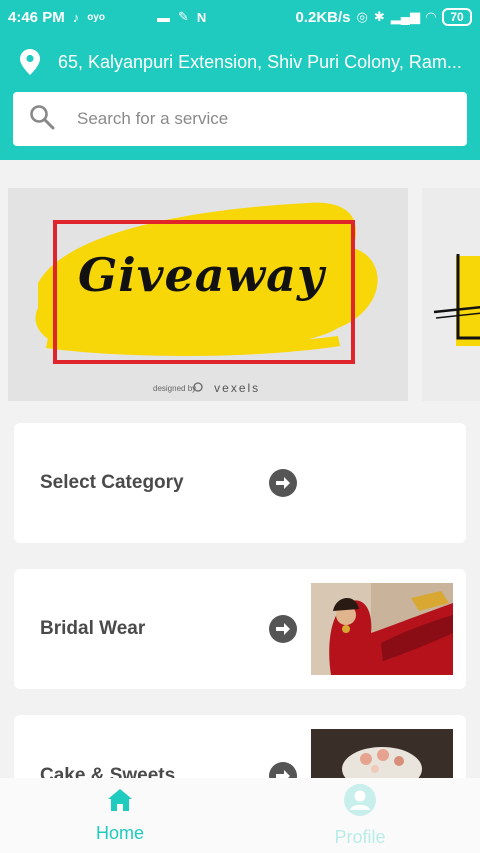 The width and height of the screenshot is (480, 853). I want to click on search-input, so click(257, 119).